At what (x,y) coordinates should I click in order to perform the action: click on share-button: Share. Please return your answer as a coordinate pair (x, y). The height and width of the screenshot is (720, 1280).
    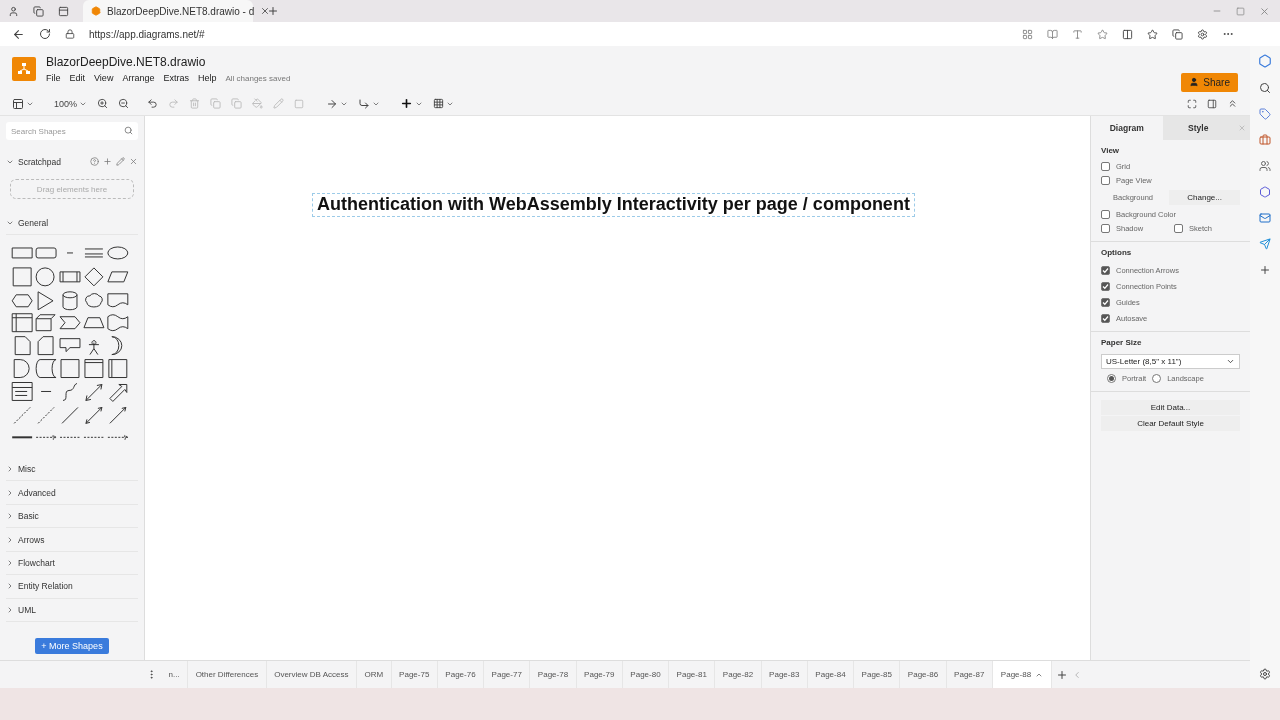
    Looking at the image, I should click on (1209, 82).